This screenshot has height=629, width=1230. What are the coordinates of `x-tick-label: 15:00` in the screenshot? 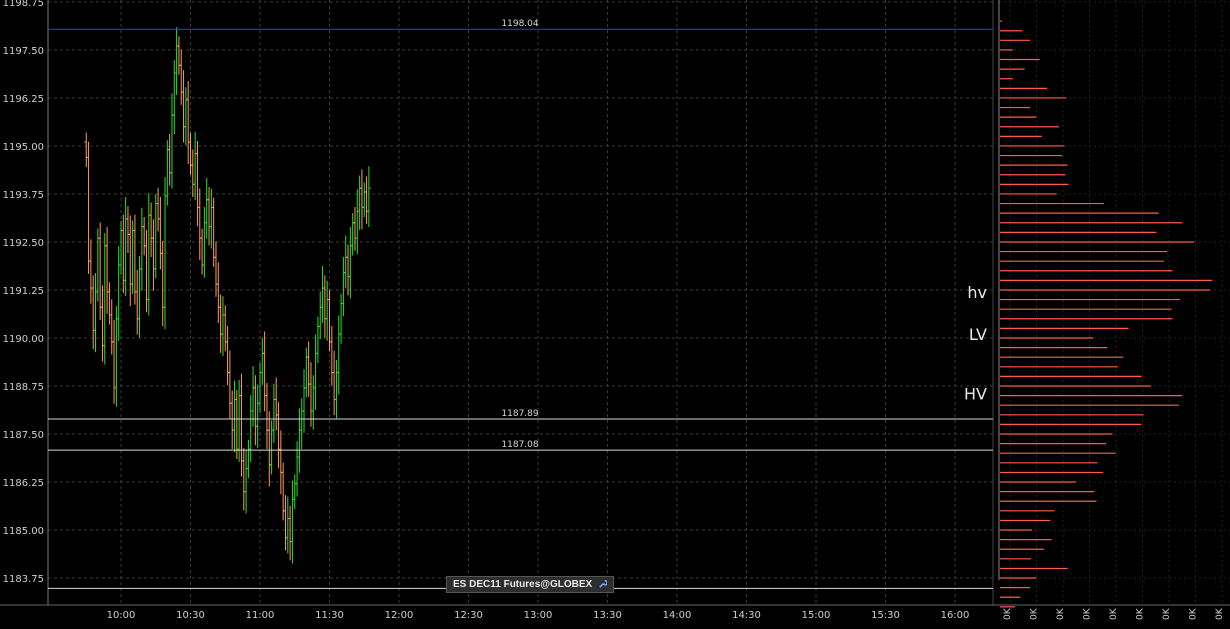 It's located at (816, 615).